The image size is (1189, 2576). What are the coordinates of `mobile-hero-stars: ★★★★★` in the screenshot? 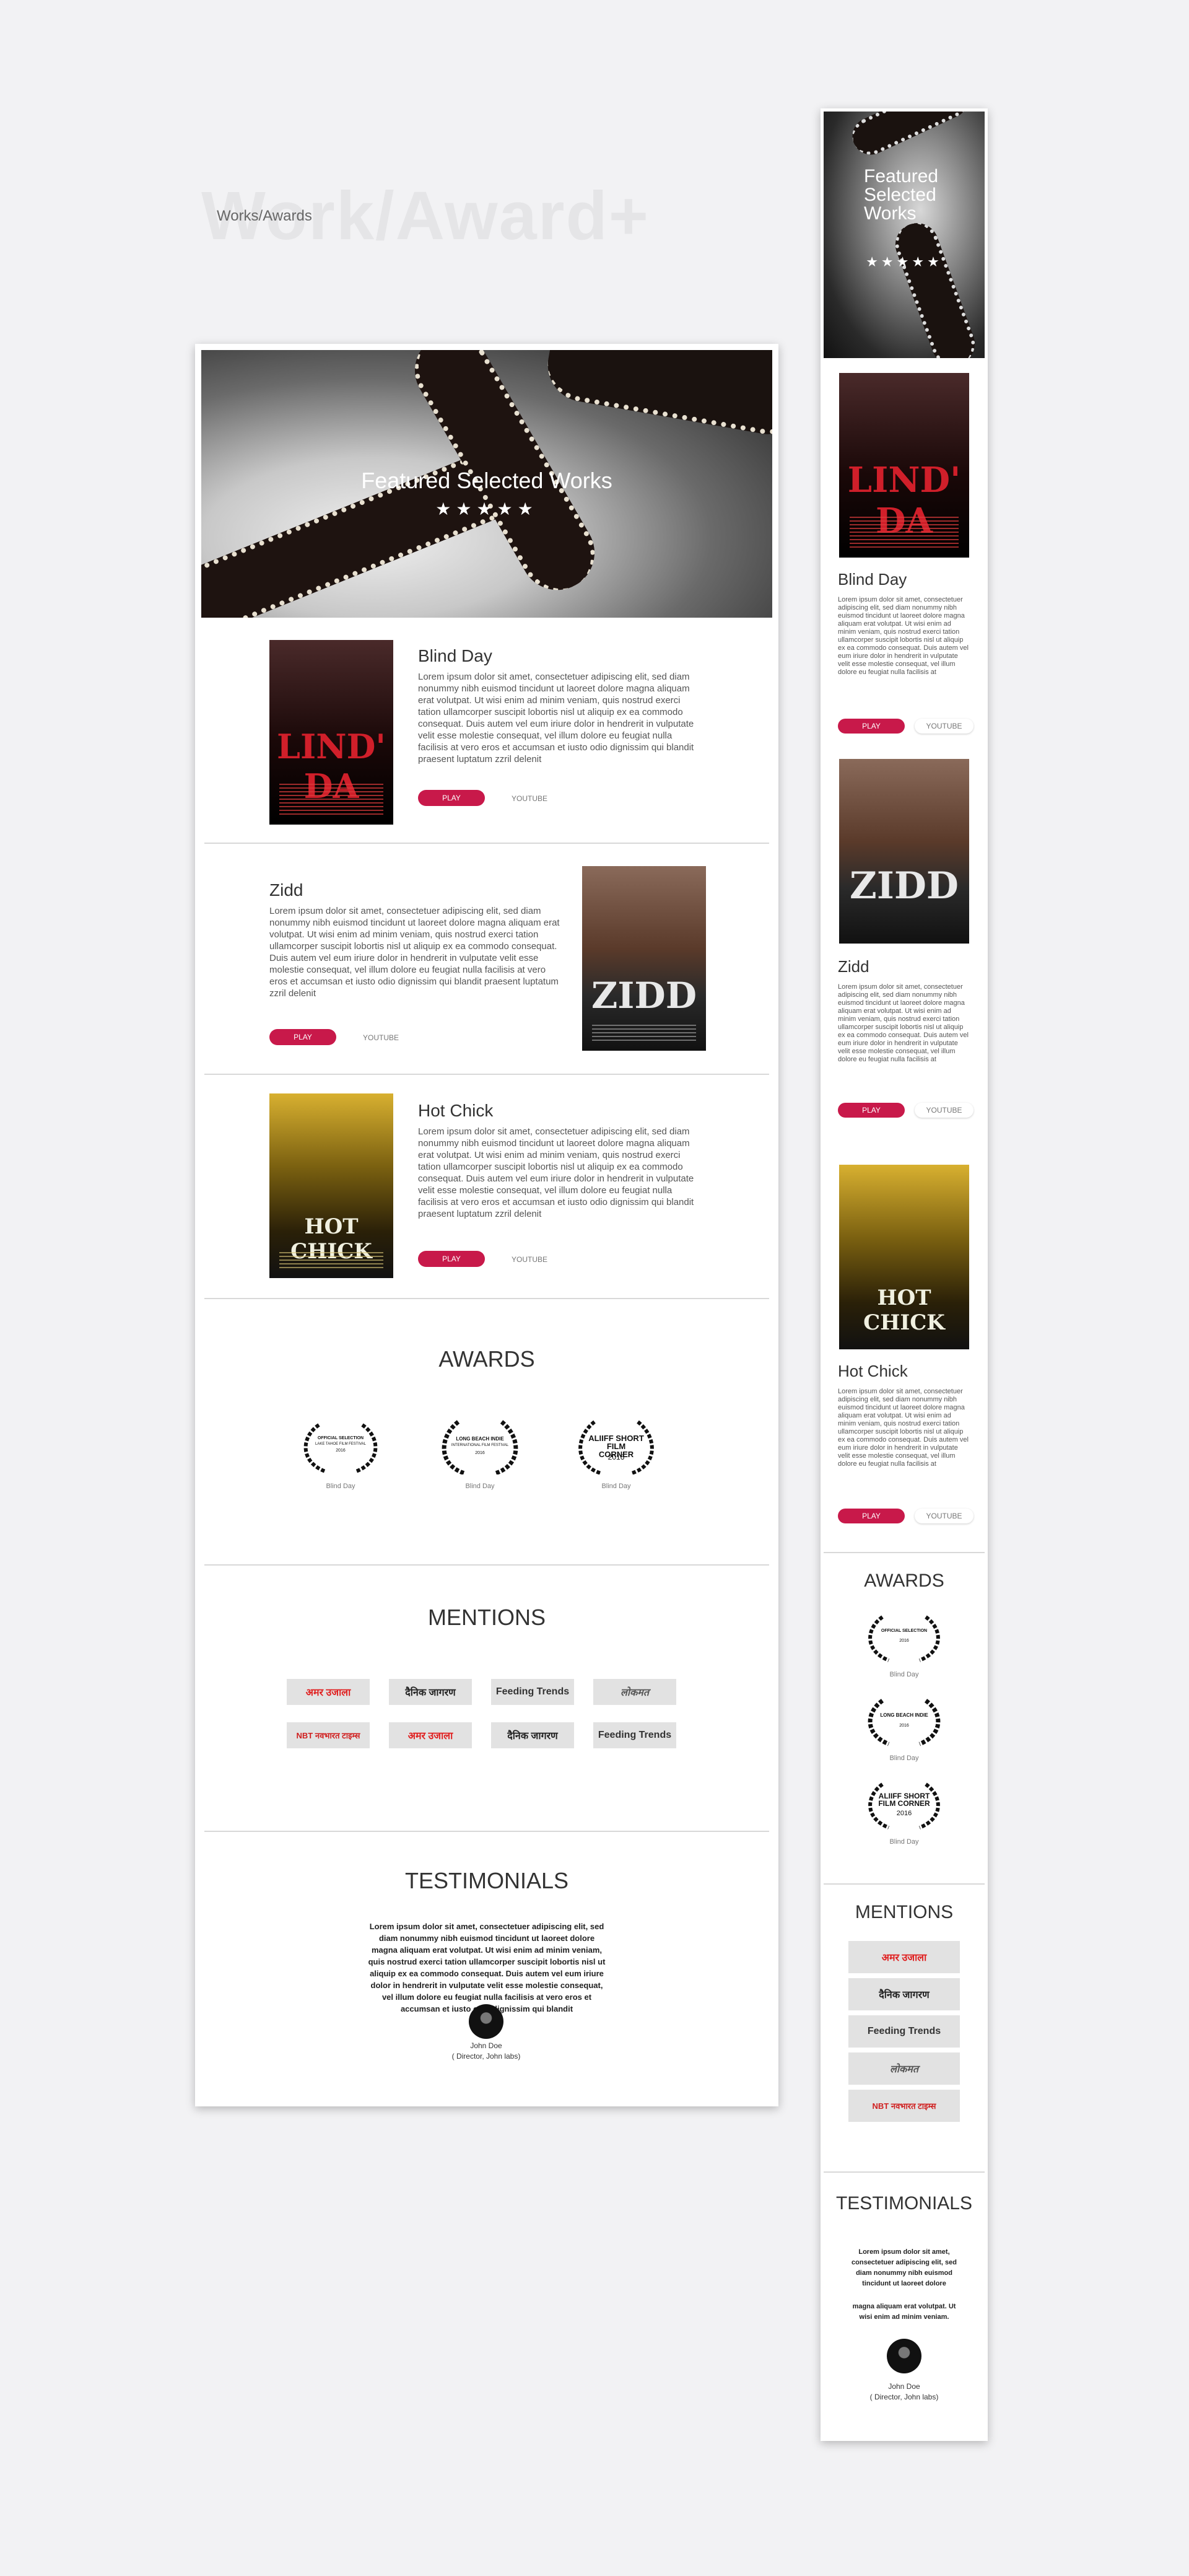 It's located at (904, 261).